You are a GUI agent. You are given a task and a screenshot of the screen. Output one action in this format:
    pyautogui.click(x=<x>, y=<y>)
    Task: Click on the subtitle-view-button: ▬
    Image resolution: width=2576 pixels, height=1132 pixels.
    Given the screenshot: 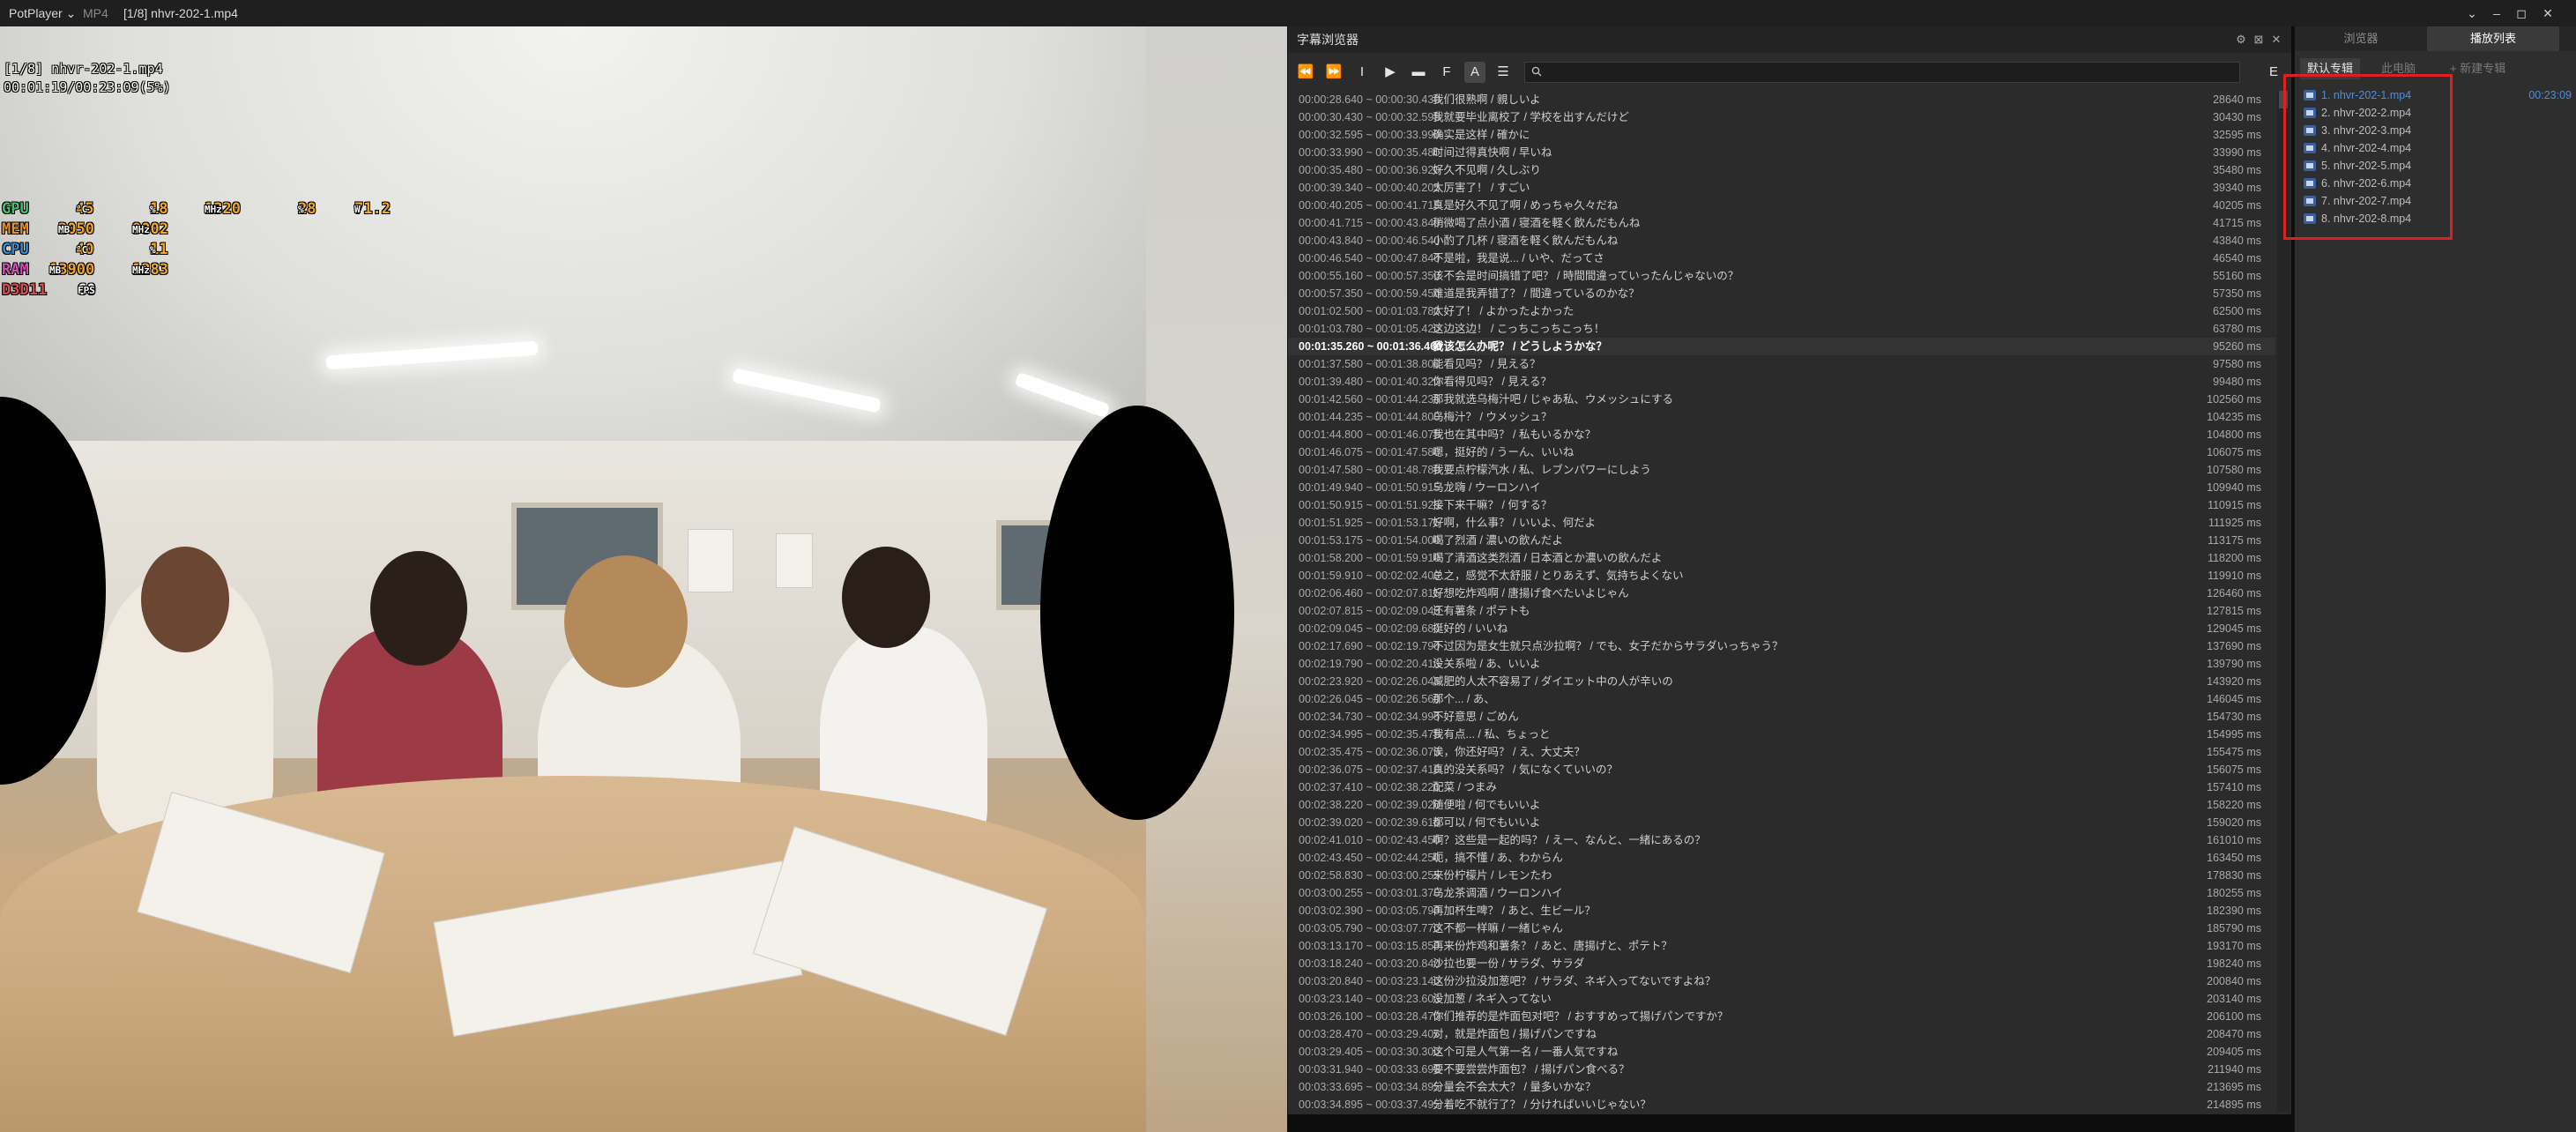 What is the action you would take?
    pyautogui.click(x=1418, y=72)
    